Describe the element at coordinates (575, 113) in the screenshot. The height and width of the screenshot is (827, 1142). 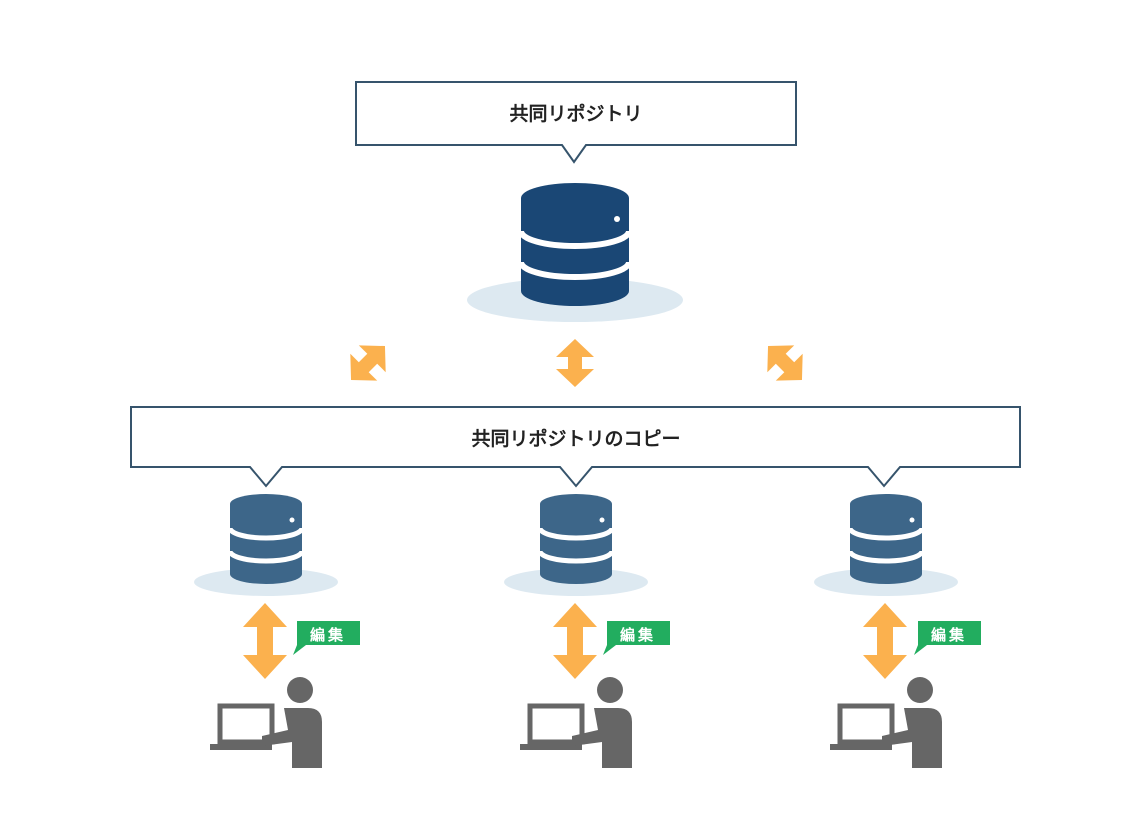
I see `main-repository-label: 共同リポジトリ` at that location.